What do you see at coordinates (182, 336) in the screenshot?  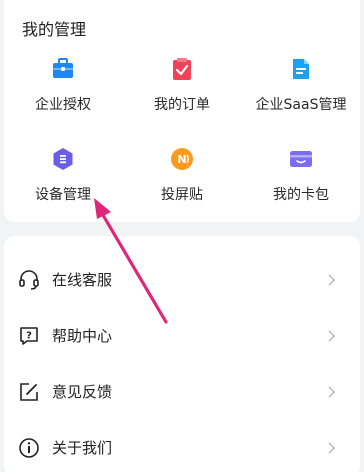 I see `menu-item-help-center: ? 帮助中心` at bounding box center [182, 336].